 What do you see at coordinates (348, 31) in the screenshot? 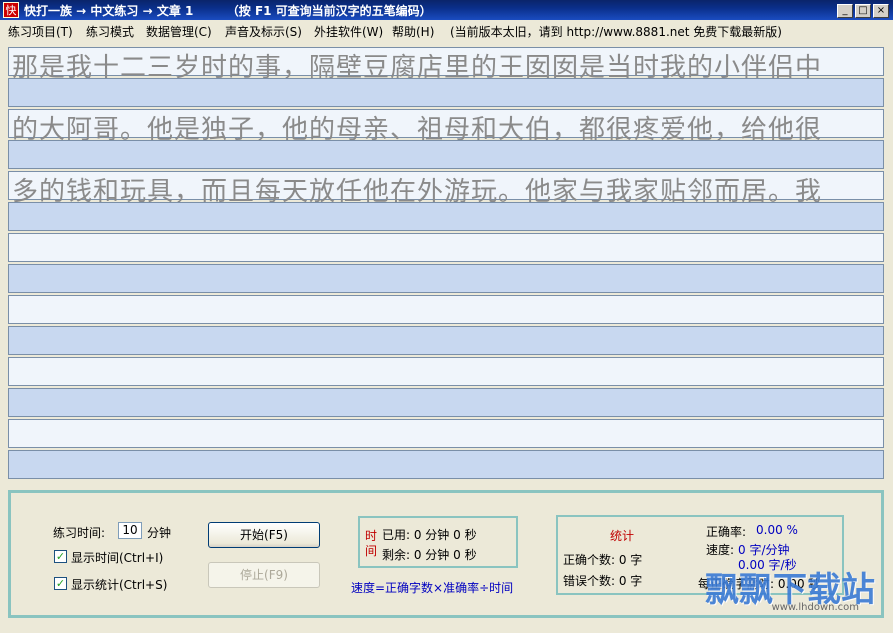
I see `menu-plugins: 外挂软件(W)` at bounding box center [348, 31].